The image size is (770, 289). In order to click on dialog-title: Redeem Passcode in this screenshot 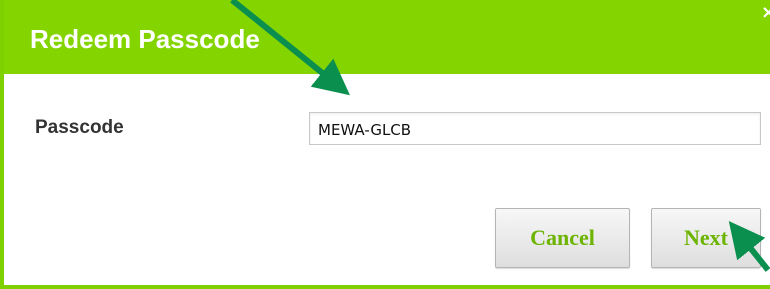, I will do `click(145, 39)`.